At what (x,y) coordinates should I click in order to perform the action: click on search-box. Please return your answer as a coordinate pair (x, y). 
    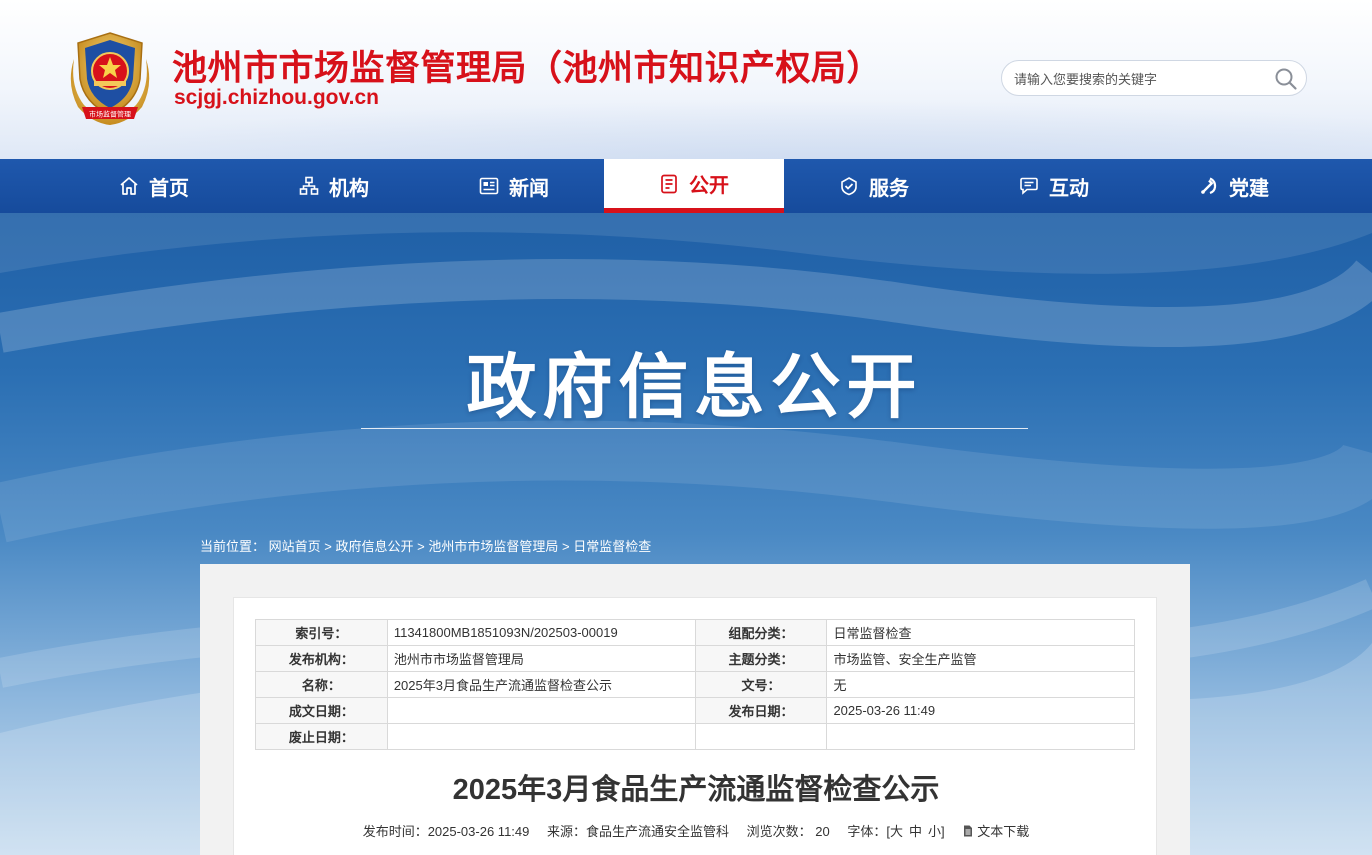
    Looking at the image, I should click on (1154, 78).